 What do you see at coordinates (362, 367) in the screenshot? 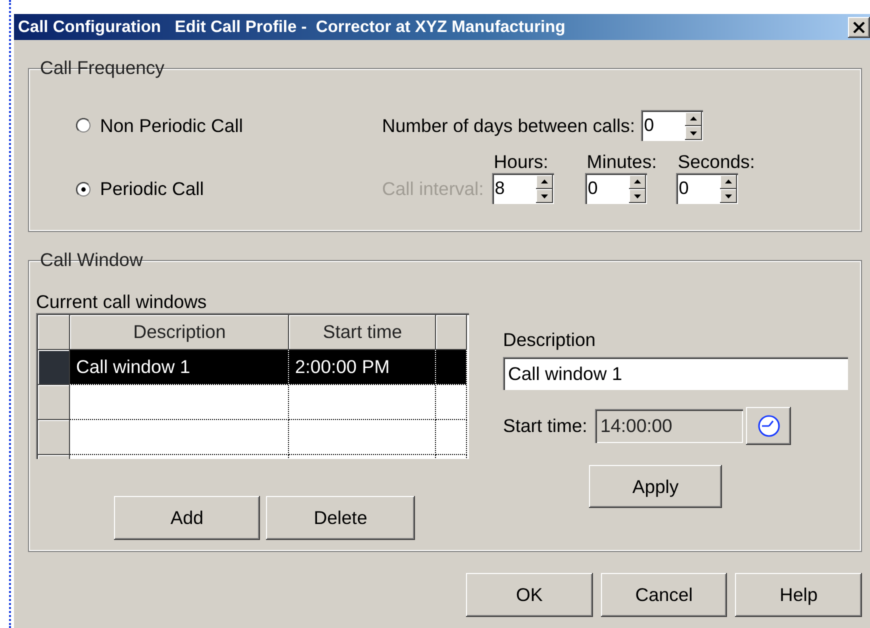
I see `table-cell: 2:00:00 PM` at bounding box center [362, 367].